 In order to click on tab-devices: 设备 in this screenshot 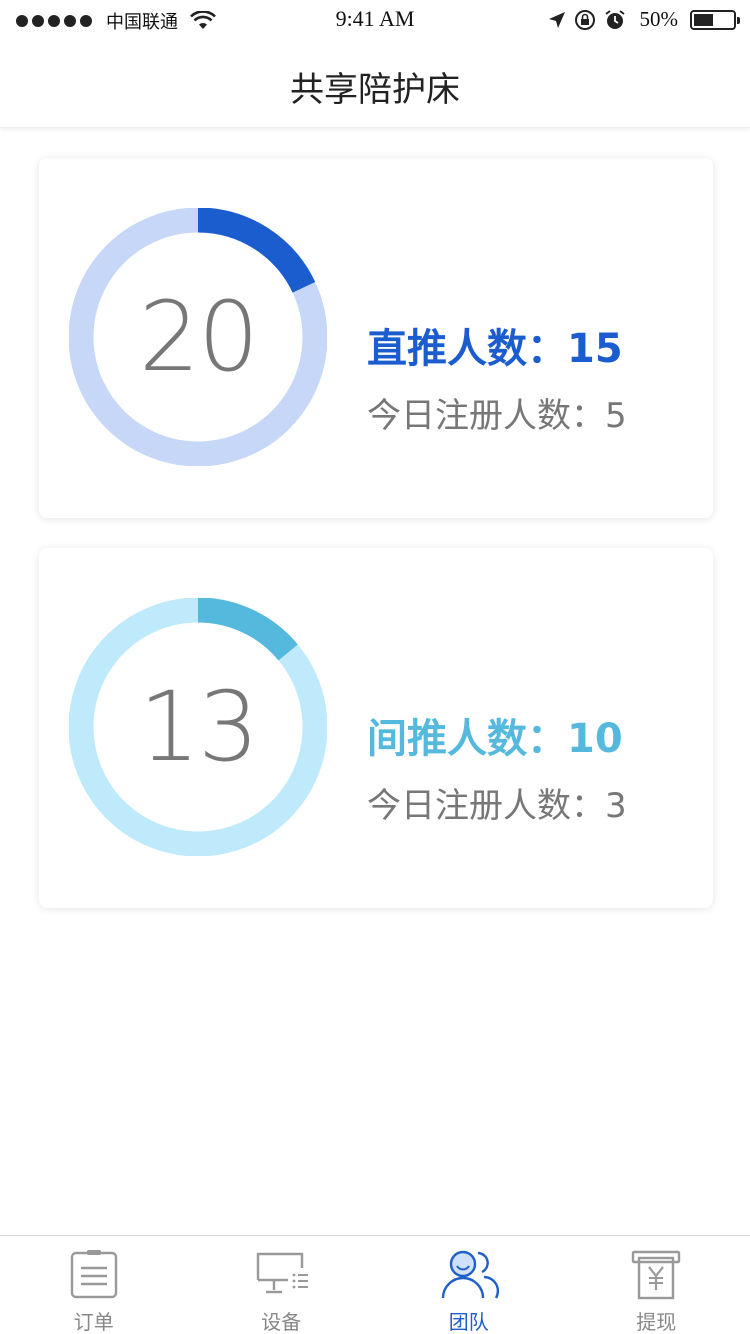, I will do `click(282, 1285)`.